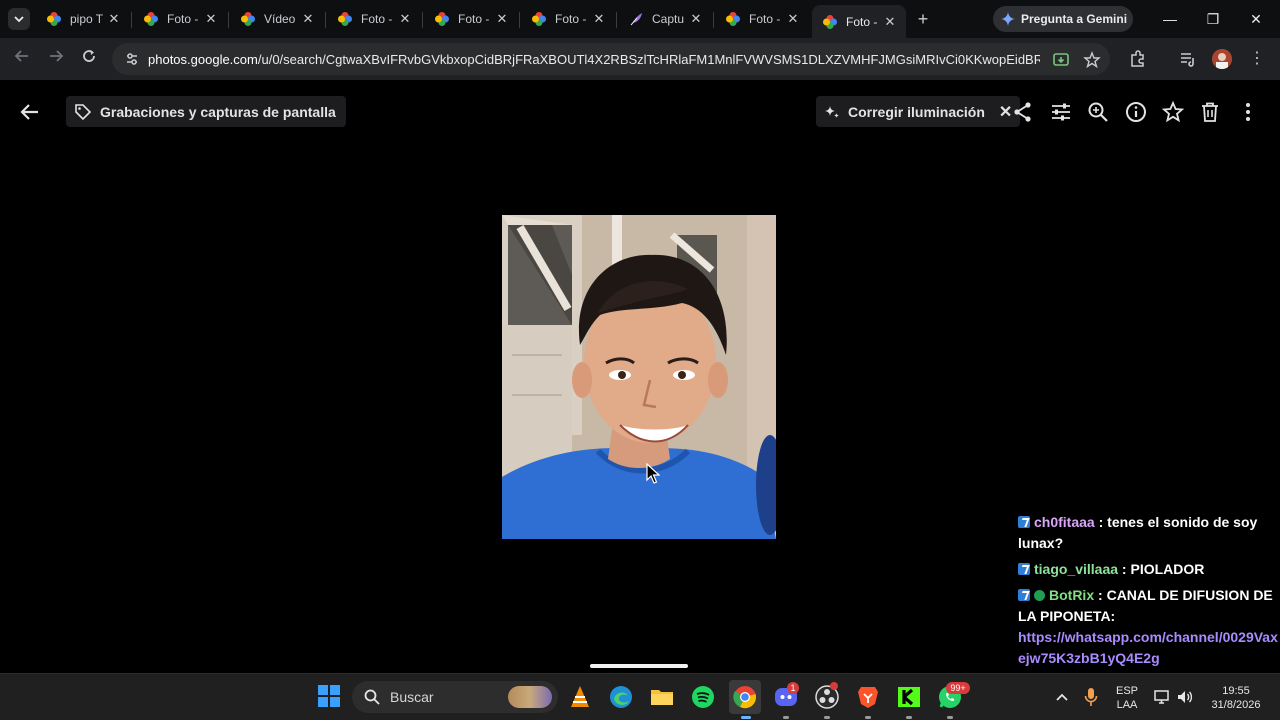 Image resolution: width=1280 pixels, height=720 pixels. I want to click on info-icon, so click(1136, 112).